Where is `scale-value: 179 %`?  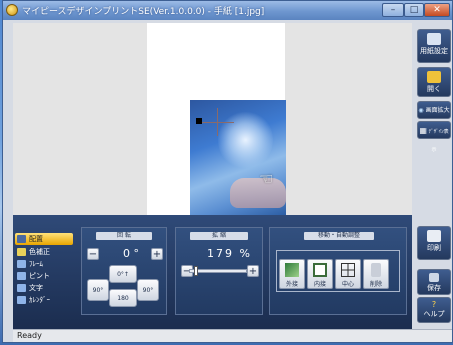 scale-value: 179 % is located at coordinates (229, 253).